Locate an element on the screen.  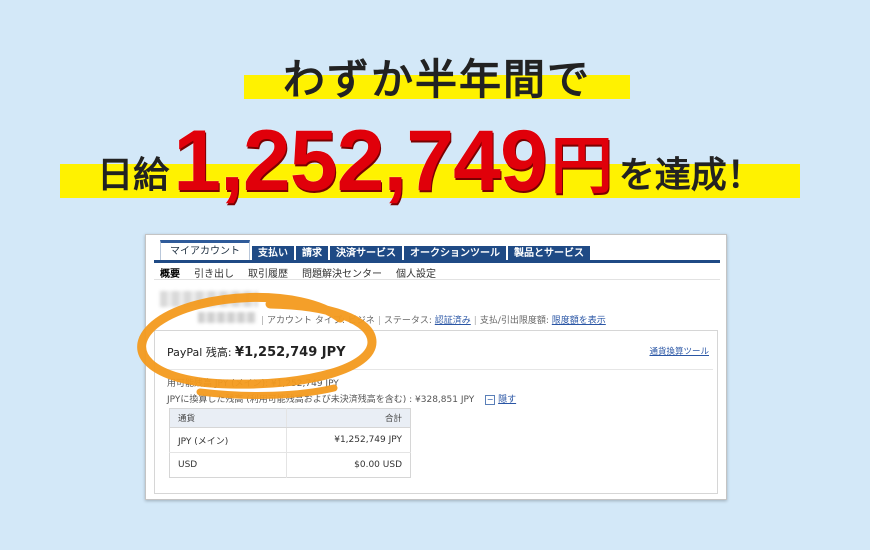
status-label: ステータス: is located at coordinates (407, 321).